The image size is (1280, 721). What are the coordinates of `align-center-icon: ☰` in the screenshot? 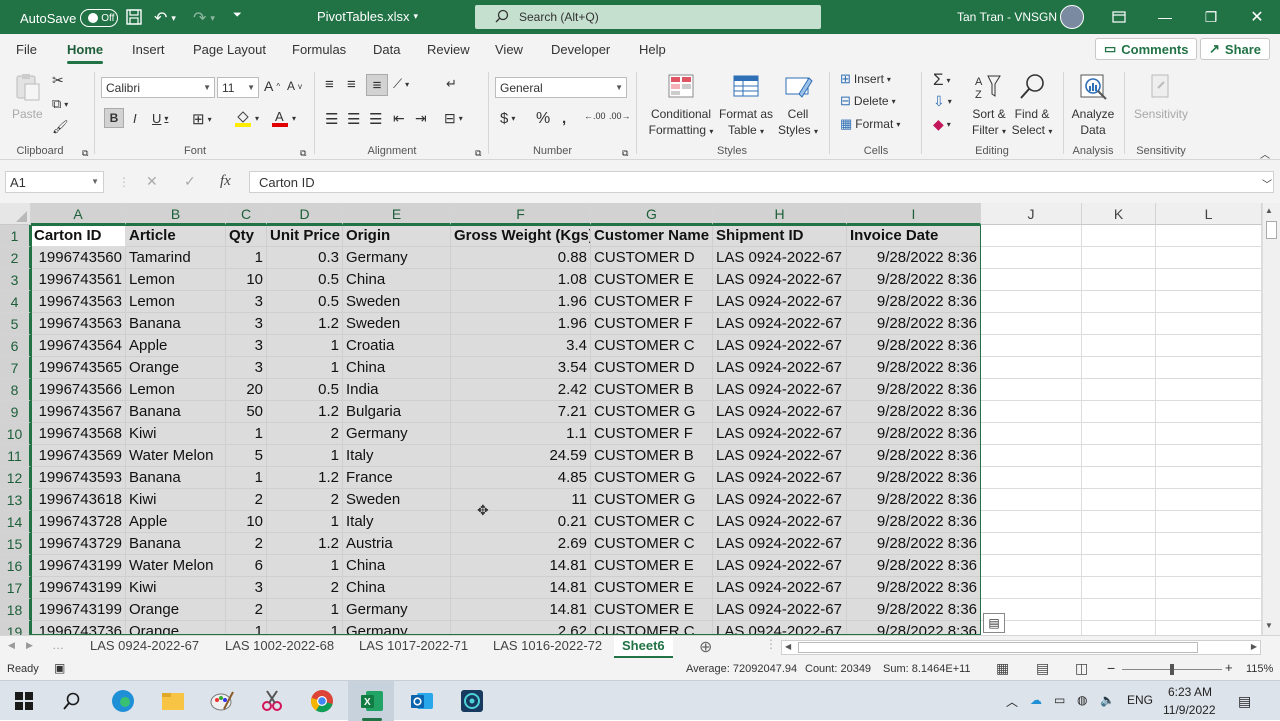 It's located at (353, 119).